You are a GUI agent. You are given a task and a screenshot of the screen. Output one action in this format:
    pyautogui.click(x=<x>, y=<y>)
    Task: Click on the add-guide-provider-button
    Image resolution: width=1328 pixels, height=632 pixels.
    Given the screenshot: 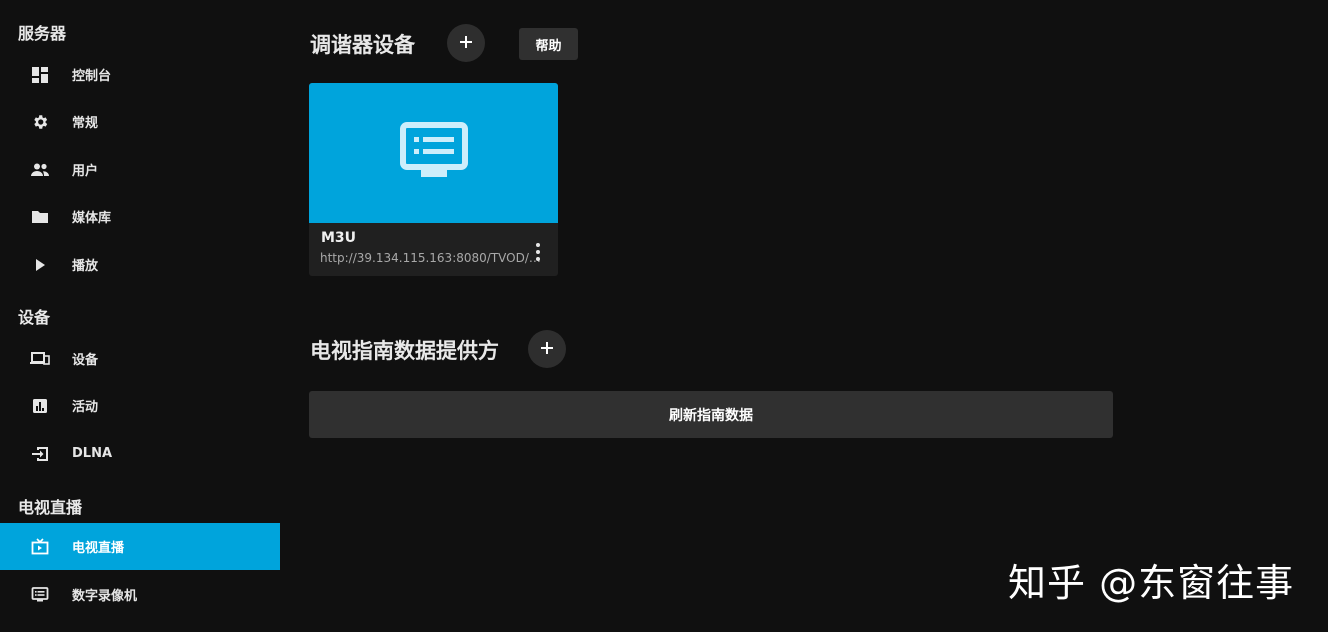 What is the action you would take?
    pyautogui.click(x=547, y=349)
    